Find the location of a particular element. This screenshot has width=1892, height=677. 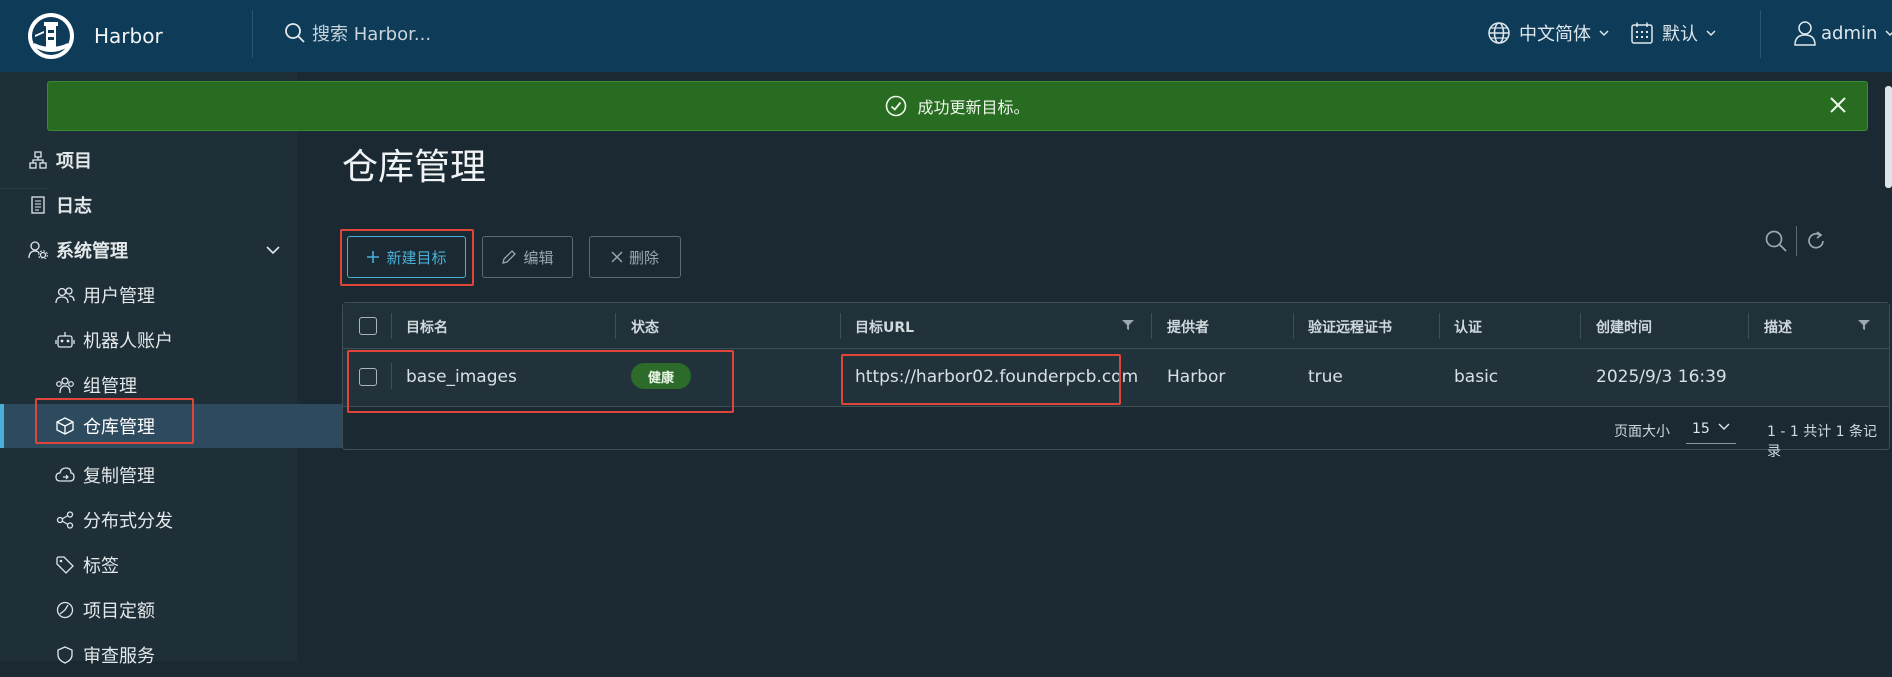

harbor-logo-icon is located at coordinates (51, 36).